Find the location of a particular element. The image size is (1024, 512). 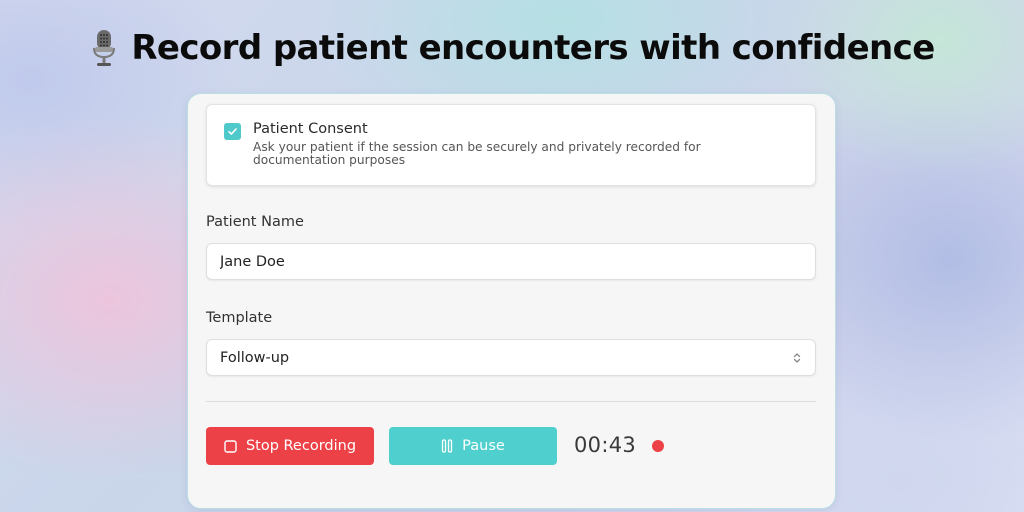

consent-checkbox is located at coordinates (232, 131).